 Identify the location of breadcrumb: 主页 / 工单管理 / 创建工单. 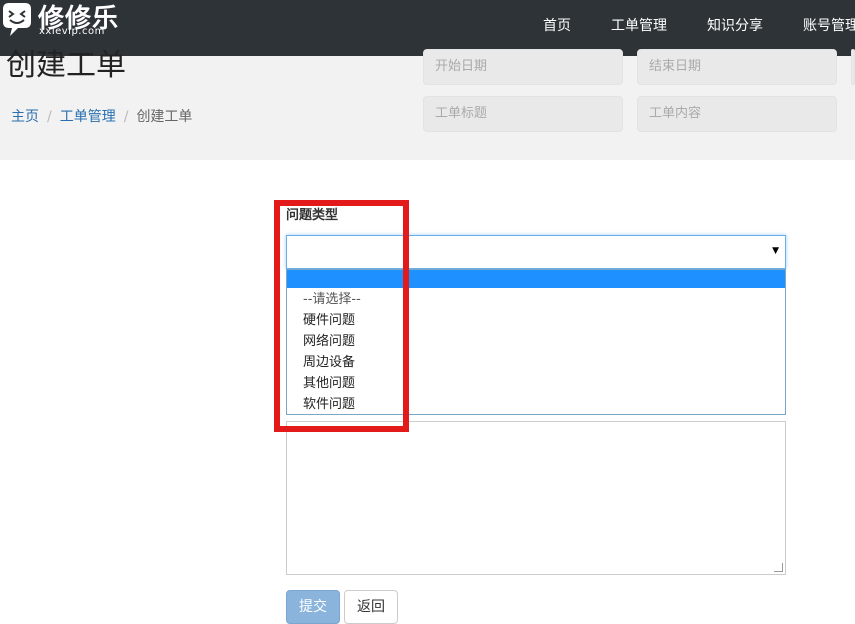
(101, 116).